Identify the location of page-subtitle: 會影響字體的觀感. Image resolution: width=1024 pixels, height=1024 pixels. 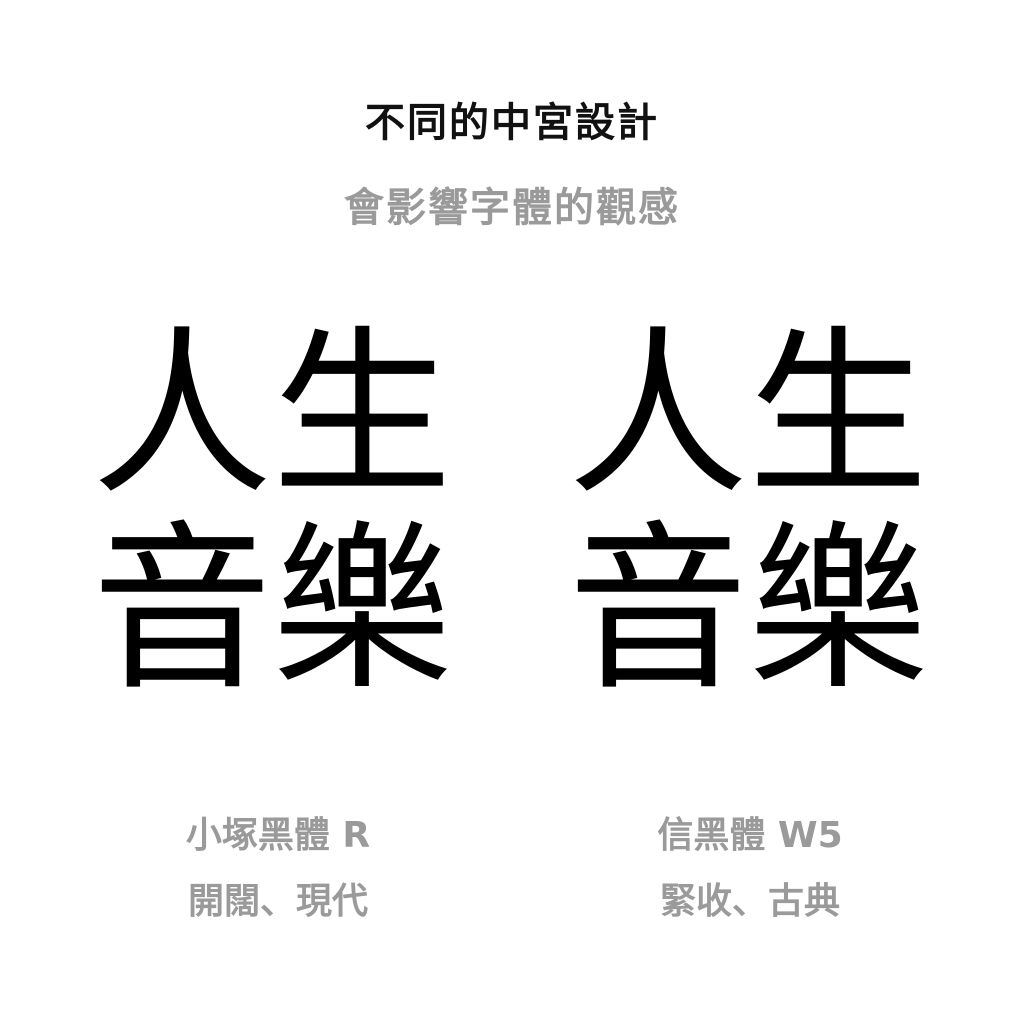
(512, 208).